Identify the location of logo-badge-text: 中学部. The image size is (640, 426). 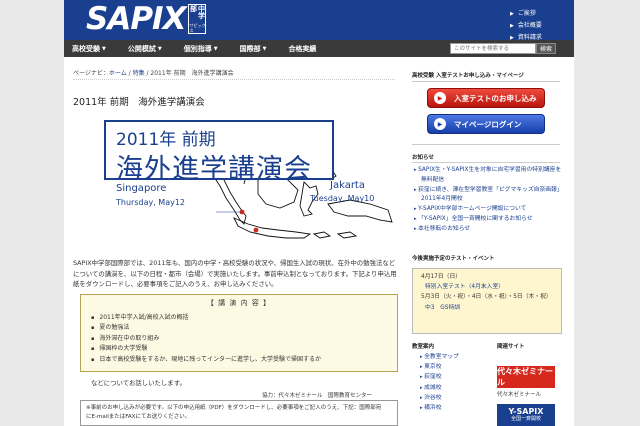
(197, 12).